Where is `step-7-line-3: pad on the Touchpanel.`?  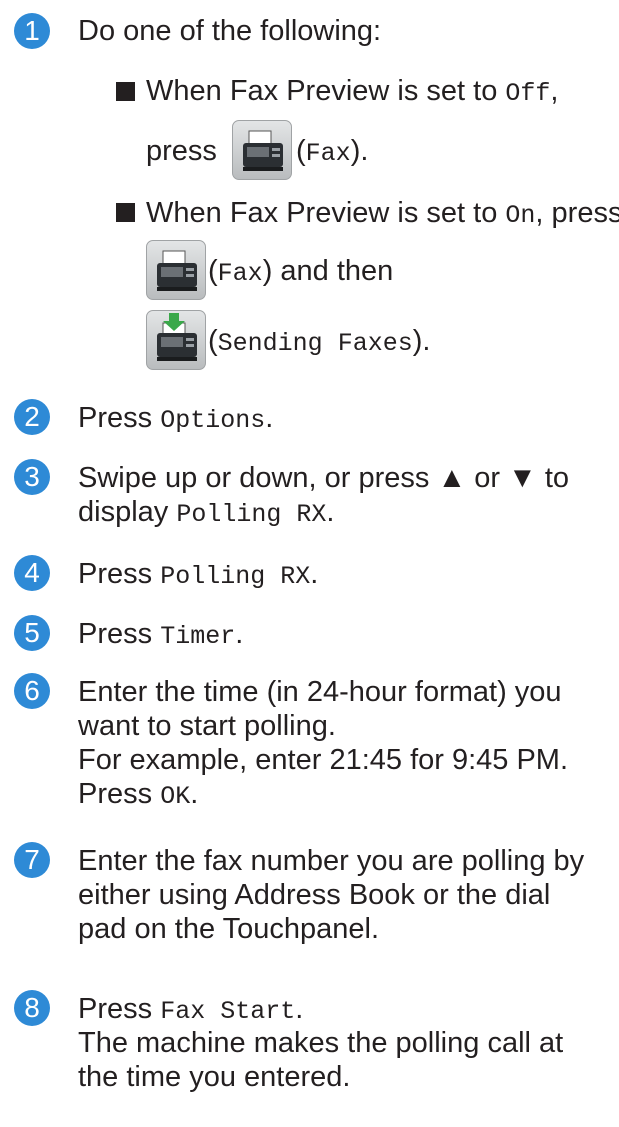
step-7-line-3: pad on the Touchpanel. is located at coordinates (229, 929).